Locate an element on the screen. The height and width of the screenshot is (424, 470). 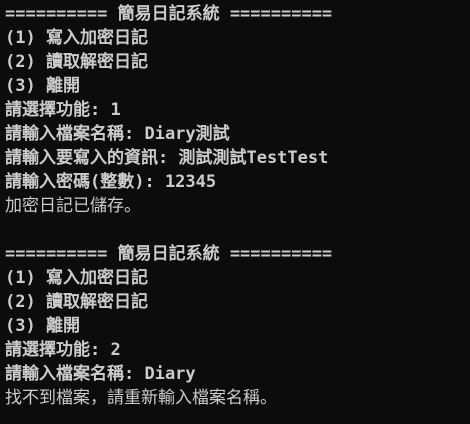
prompt-select-function: 請選擇功能: 1 is located at coordinates (63, 110).